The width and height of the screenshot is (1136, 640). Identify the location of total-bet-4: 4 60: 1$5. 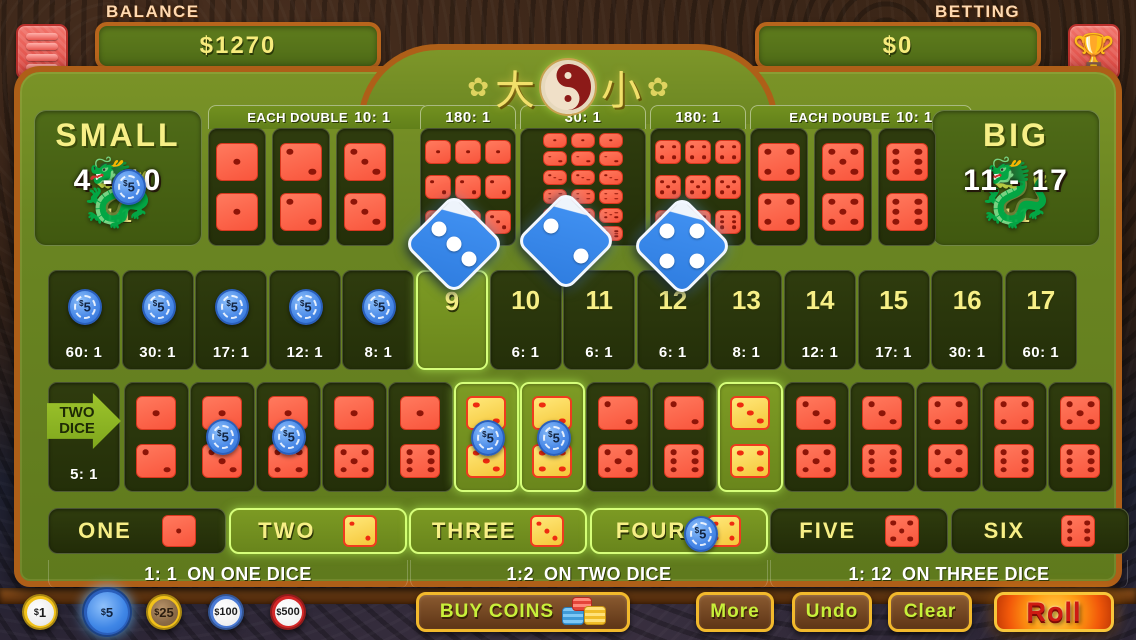
(84, 320).